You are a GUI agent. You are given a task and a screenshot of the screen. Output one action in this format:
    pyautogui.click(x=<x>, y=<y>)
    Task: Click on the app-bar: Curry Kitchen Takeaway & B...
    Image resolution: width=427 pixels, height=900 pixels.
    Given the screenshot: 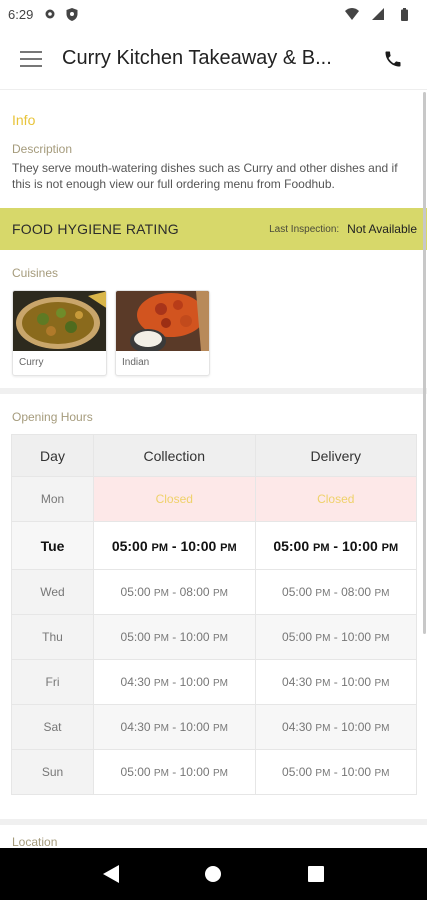 What is the action you would take?
    pyautogui.click(x=213, y=59)
    